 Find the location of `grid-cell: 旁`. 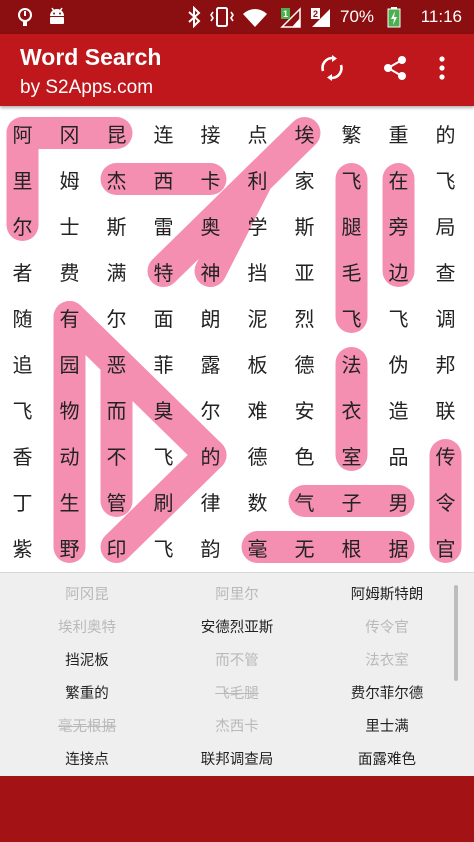

grid-cell: 旁 is located at coordinates (398, 225).